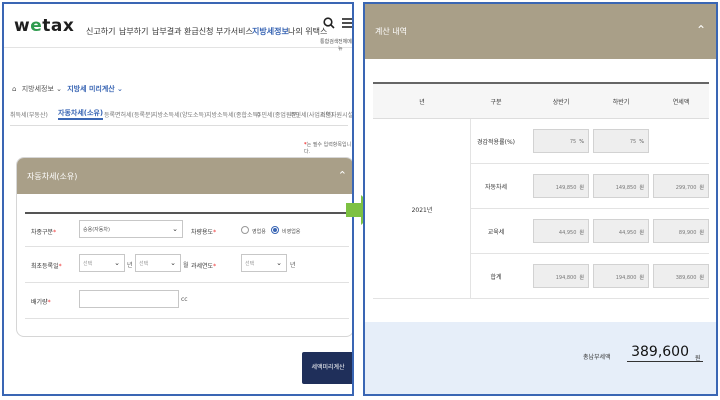 The image size is (720, 400). I want to click on car-type-select: 승용(자동차) ⌄, so click(131, 229).